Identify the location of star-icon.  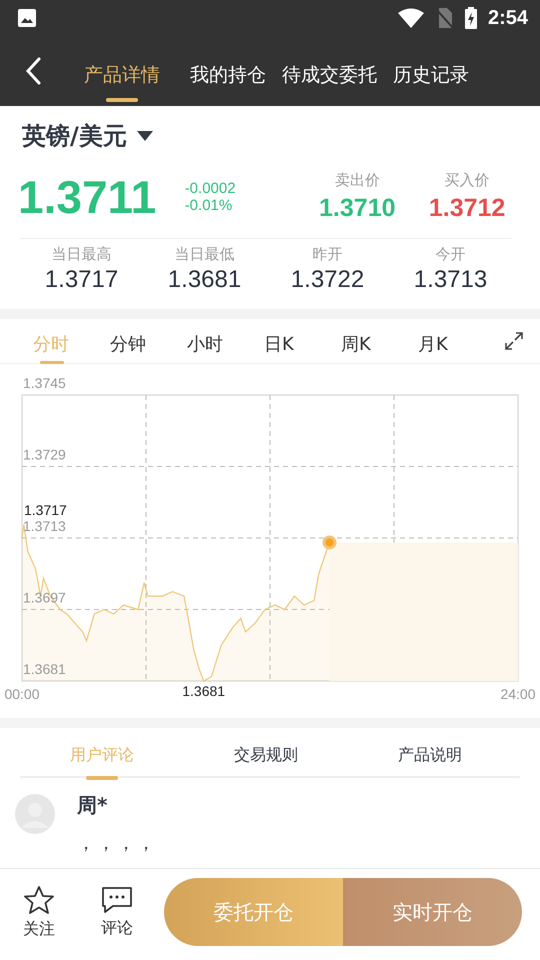
(39, 899).